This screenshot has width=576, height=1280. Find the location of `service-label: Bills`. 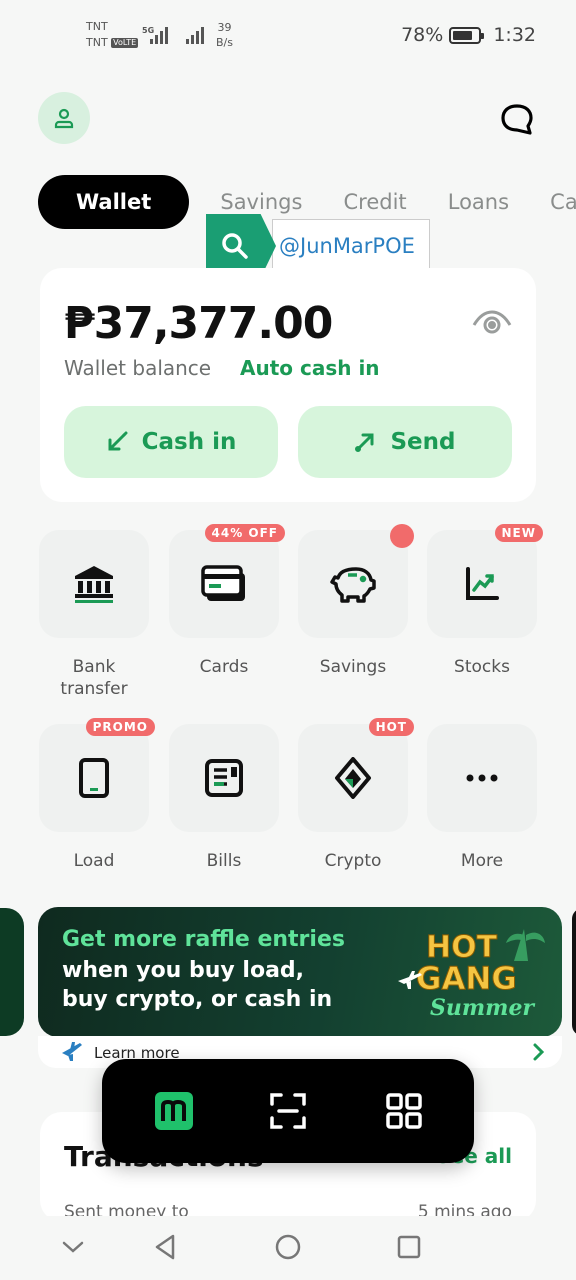

service-label: Bills is located at coordinates (224, 861).